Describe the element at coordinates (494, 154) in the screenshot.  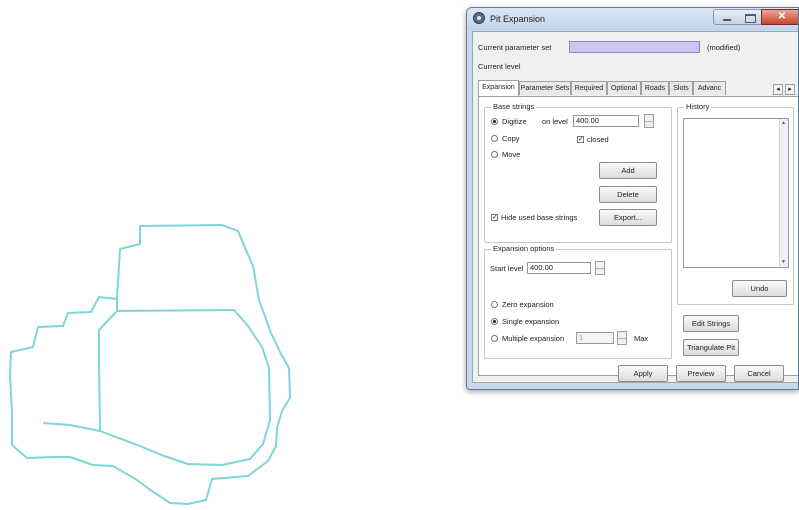
I see `move-radio` at that location.